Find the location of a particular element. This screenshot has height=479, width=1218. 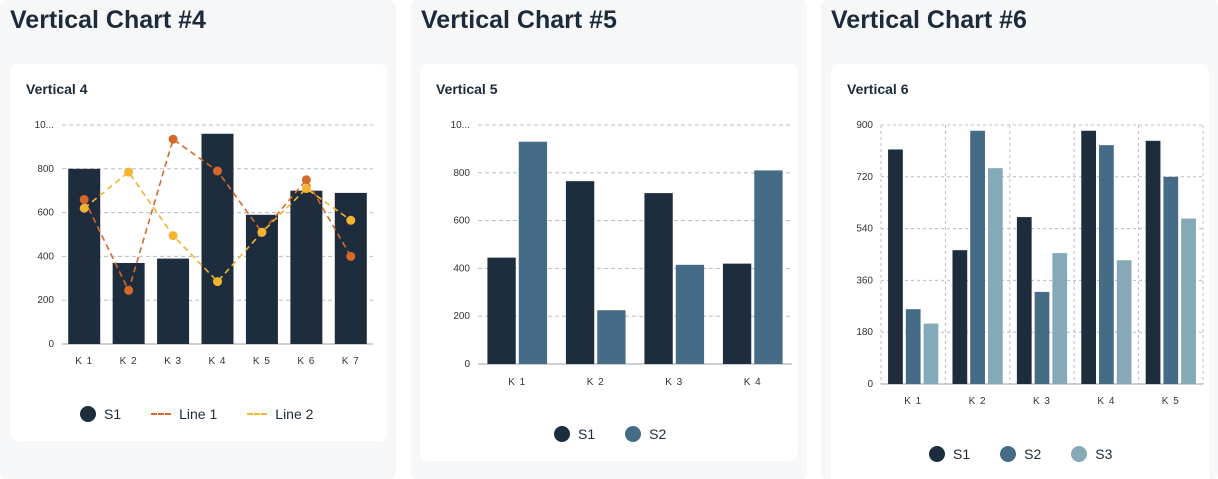

y-tick-label: 180 is located at coordinates (864, 332).